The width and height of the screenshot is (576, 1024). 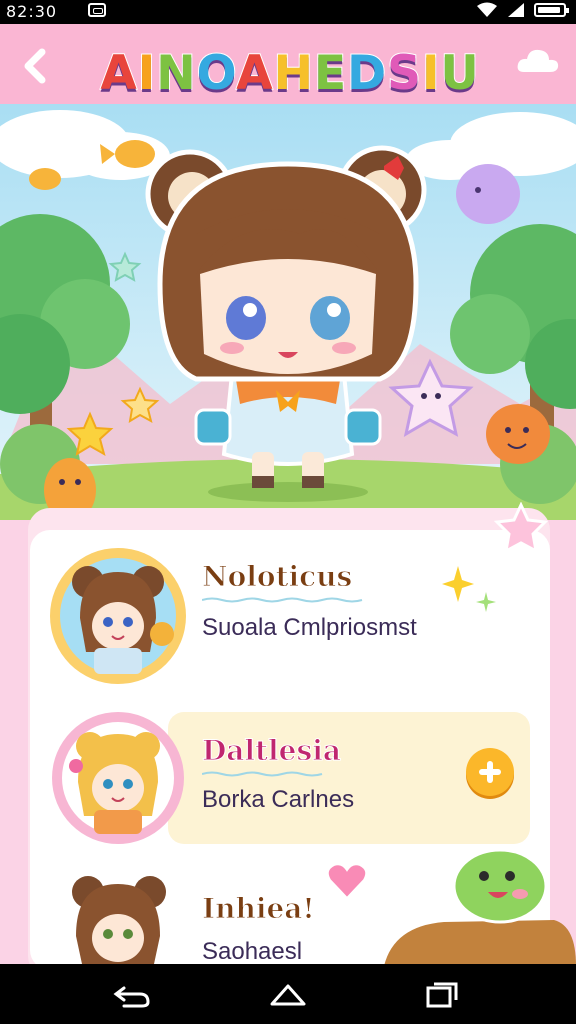 What do you see at coordinates (367, 73) in the screenshot?
I see `title-letter: D` at bounding box center [367, 73].